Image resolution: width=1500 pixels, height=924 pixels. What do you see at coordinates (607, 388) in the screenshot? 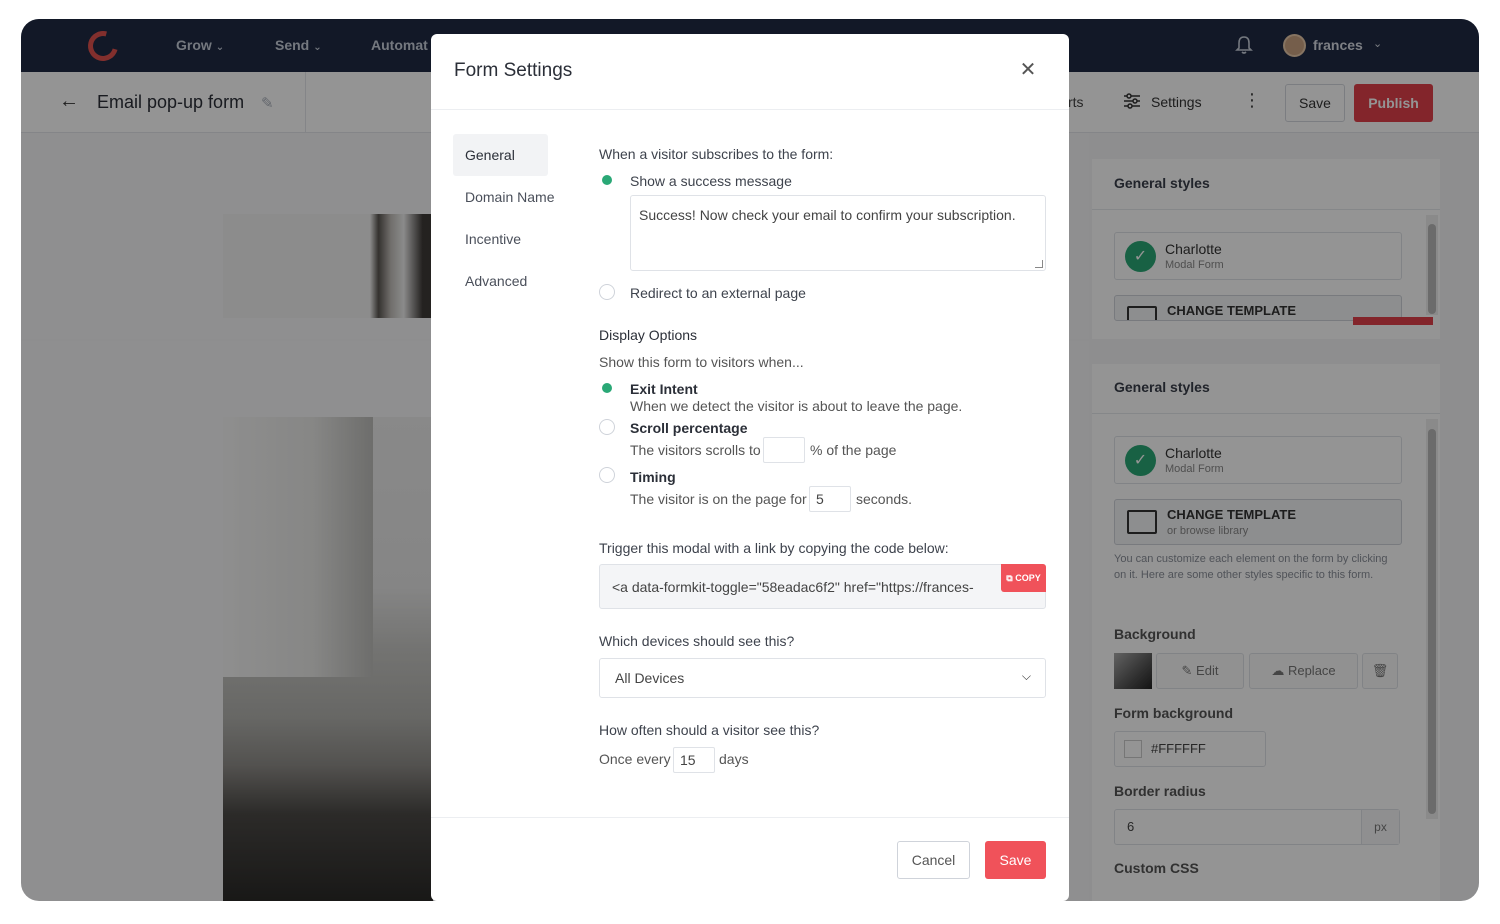
I see `radio-exit-intent` at bounding box center [607, 388].